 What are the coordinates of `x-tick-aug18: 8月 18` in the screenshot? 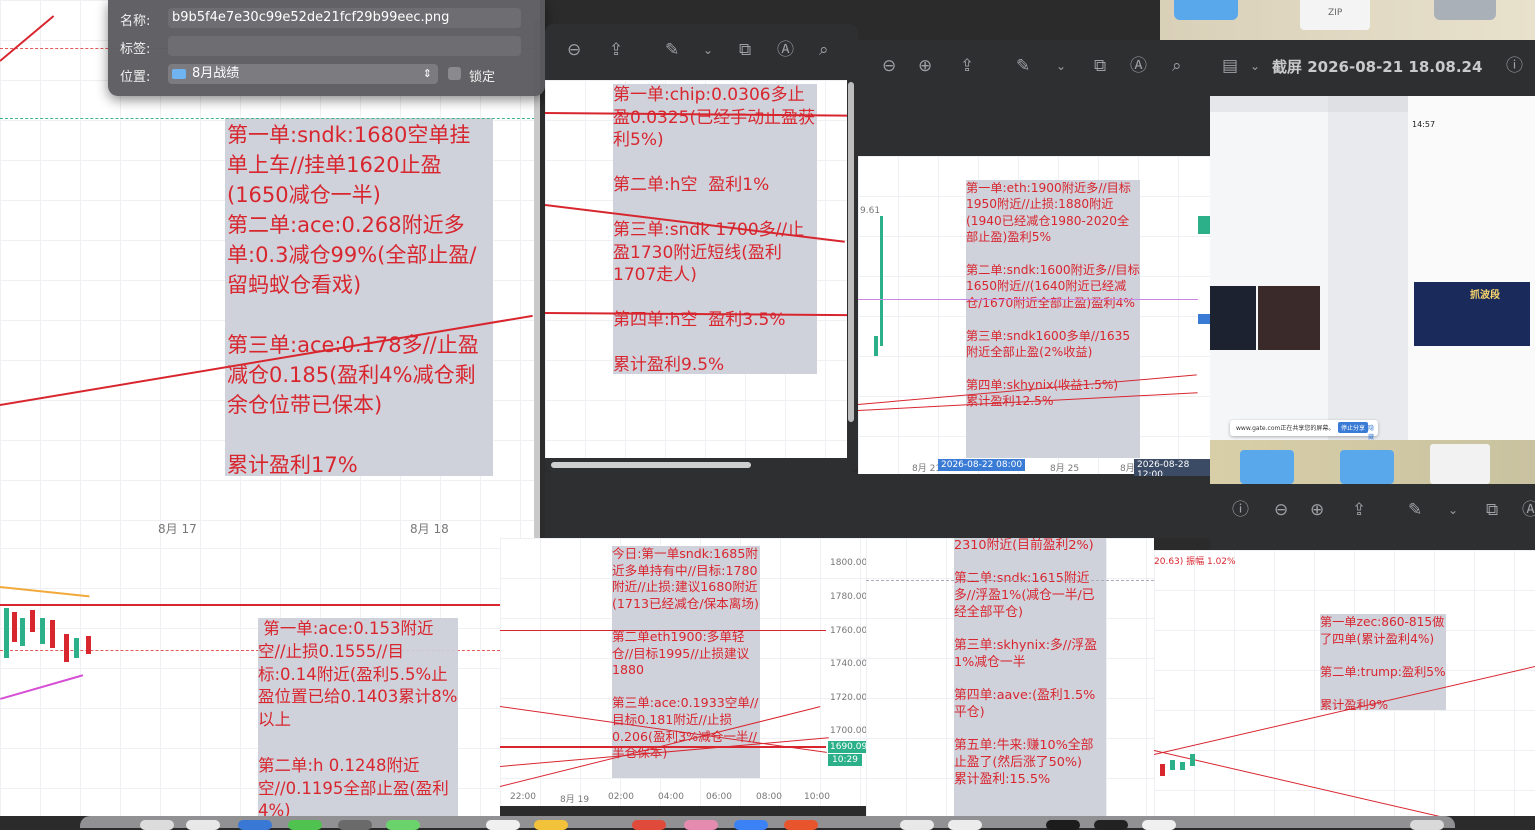 It's located at (429, 529).